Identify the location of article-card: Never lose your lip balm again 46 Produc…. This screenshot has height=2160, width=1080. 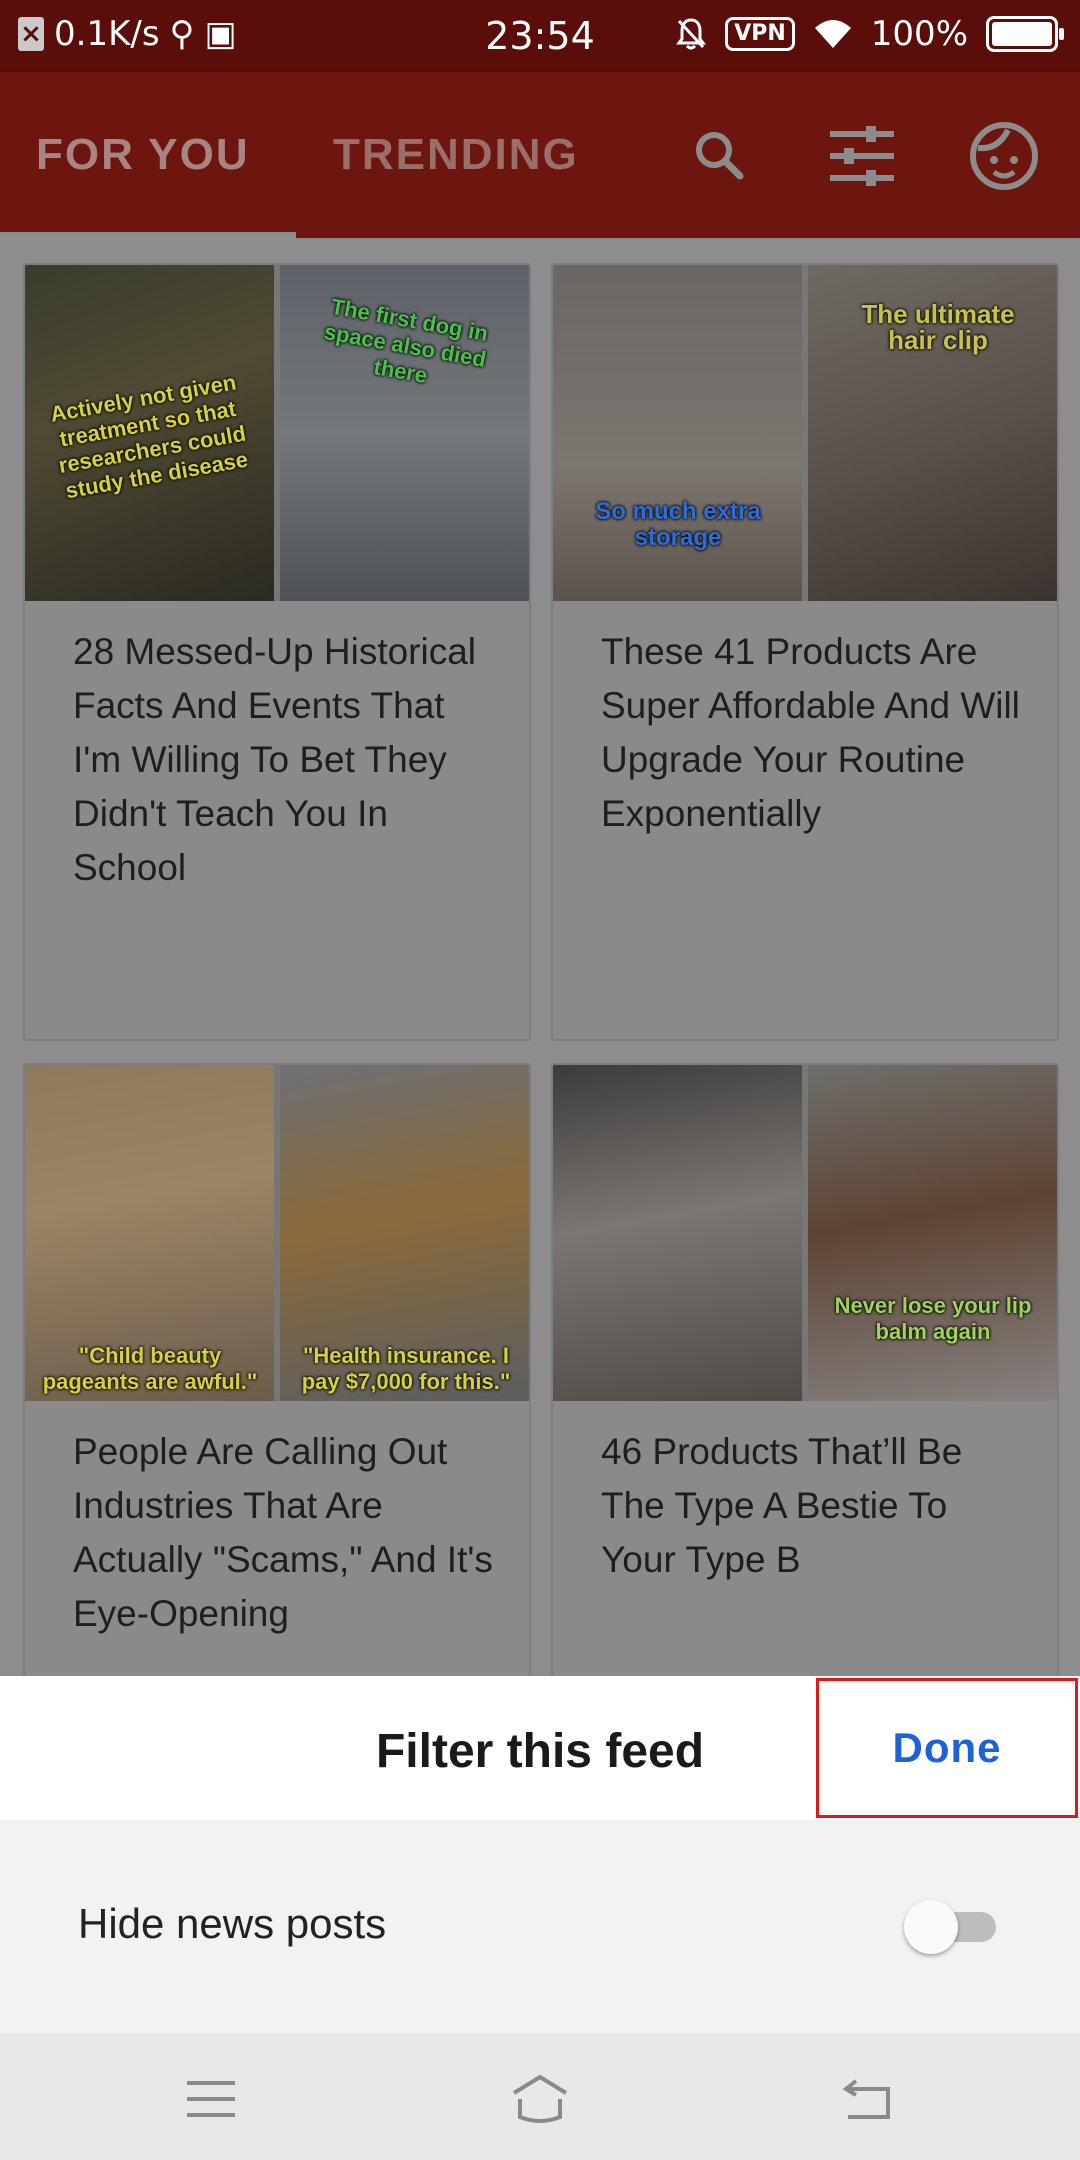
(805, 1385).